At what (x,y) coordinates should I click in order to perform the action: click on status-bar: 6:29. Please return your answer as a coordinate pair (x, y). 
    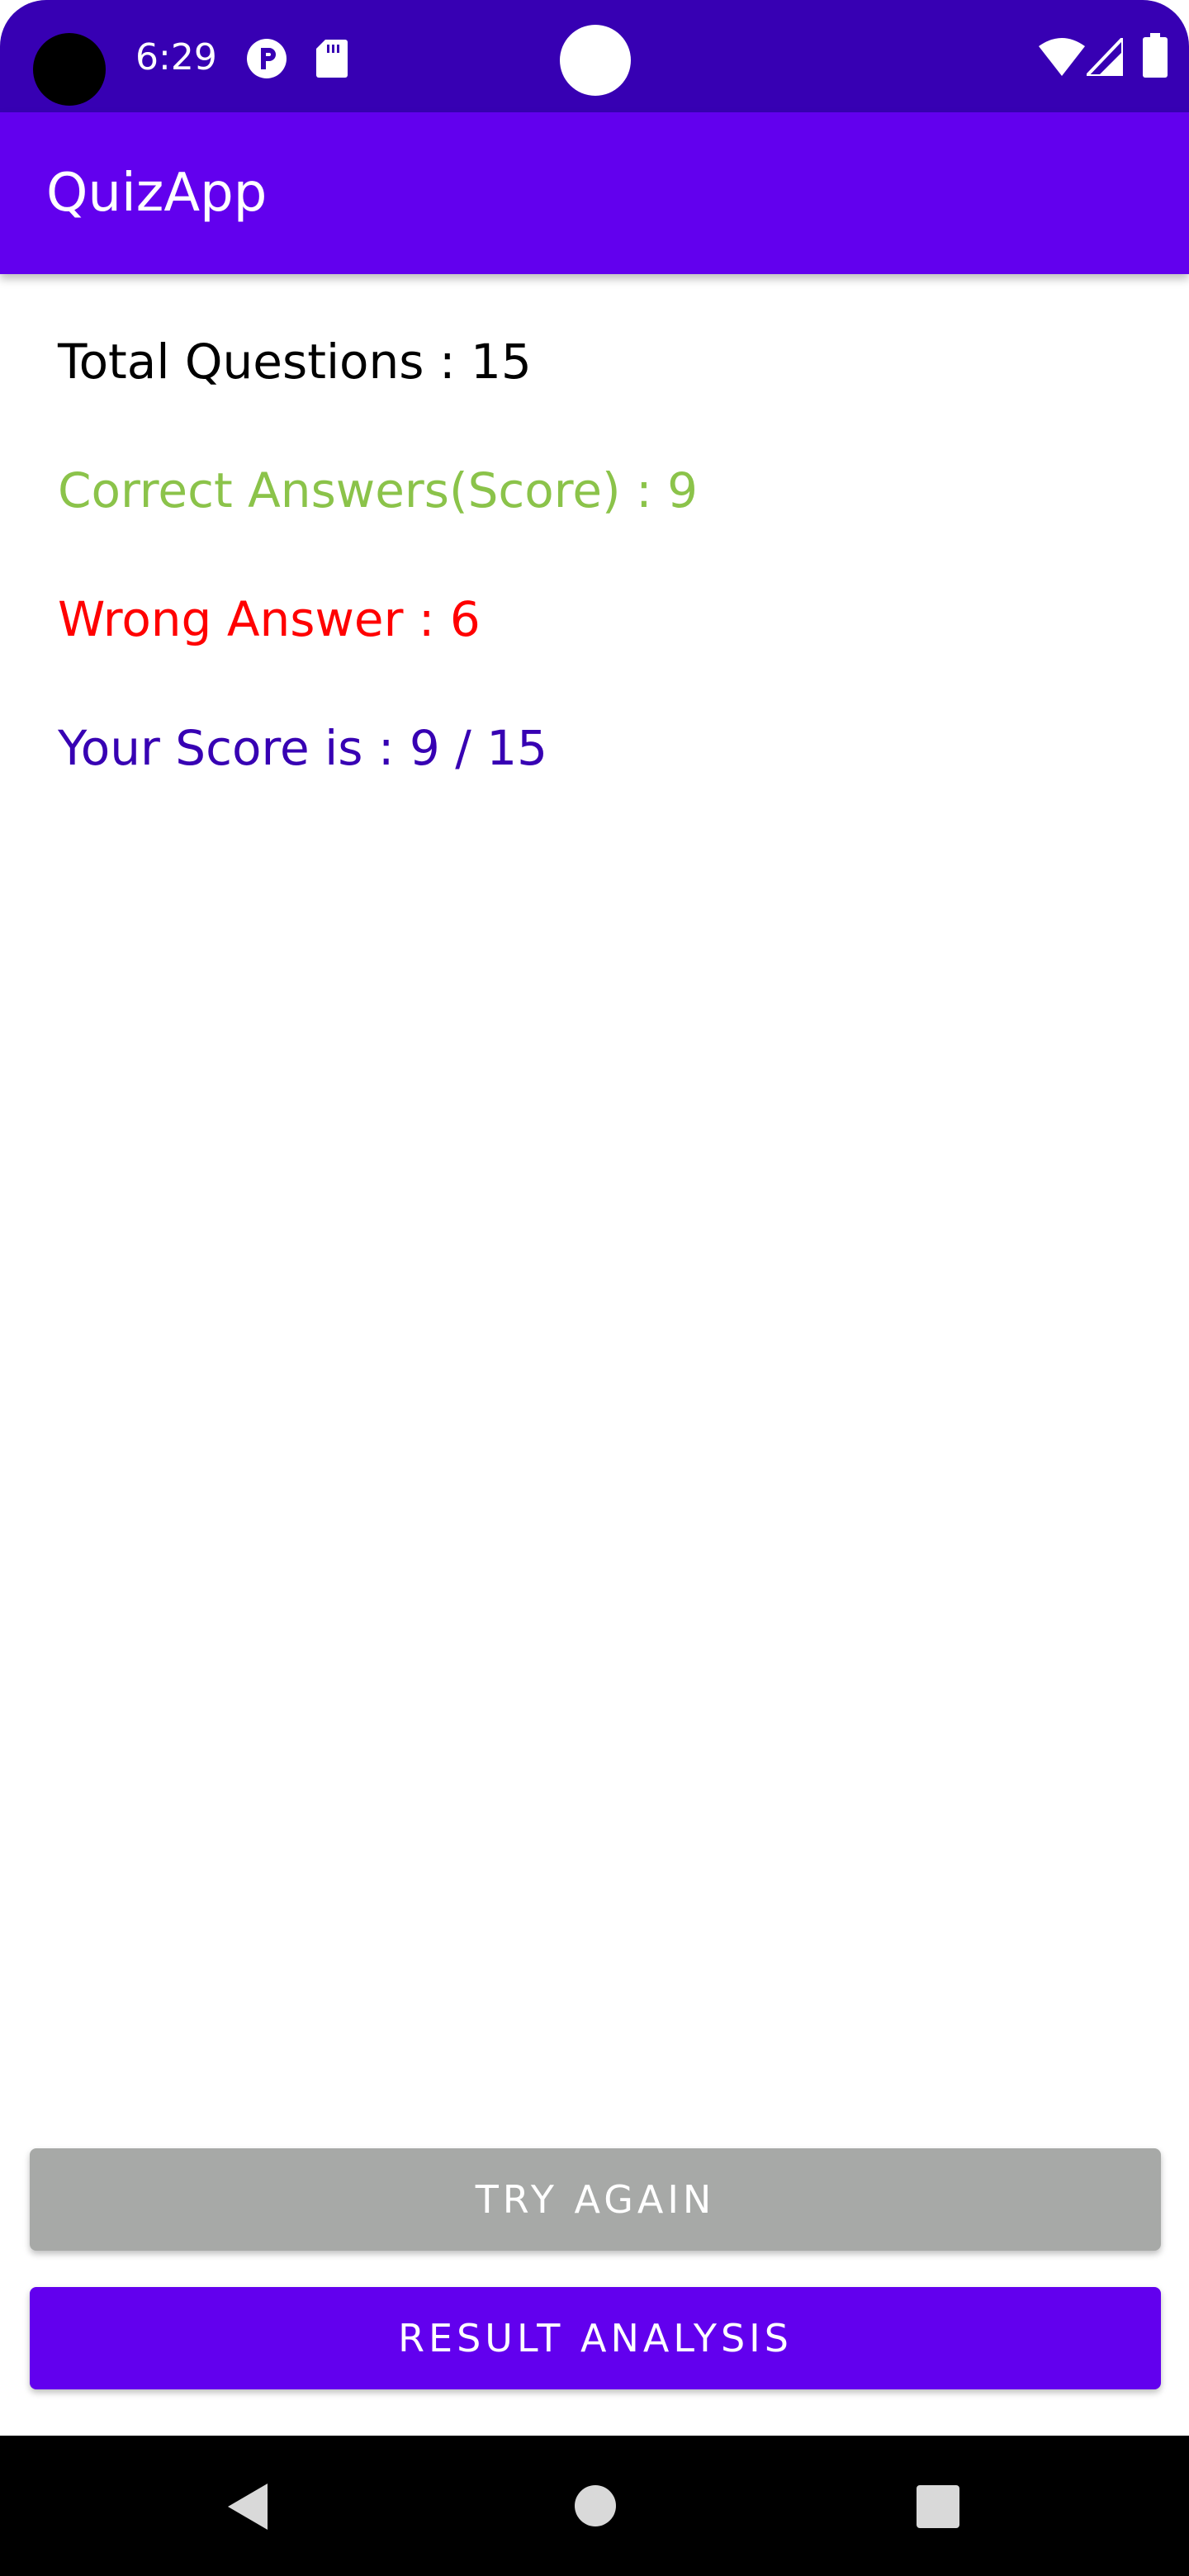
    Looking at the image, I should click on (594, 56).